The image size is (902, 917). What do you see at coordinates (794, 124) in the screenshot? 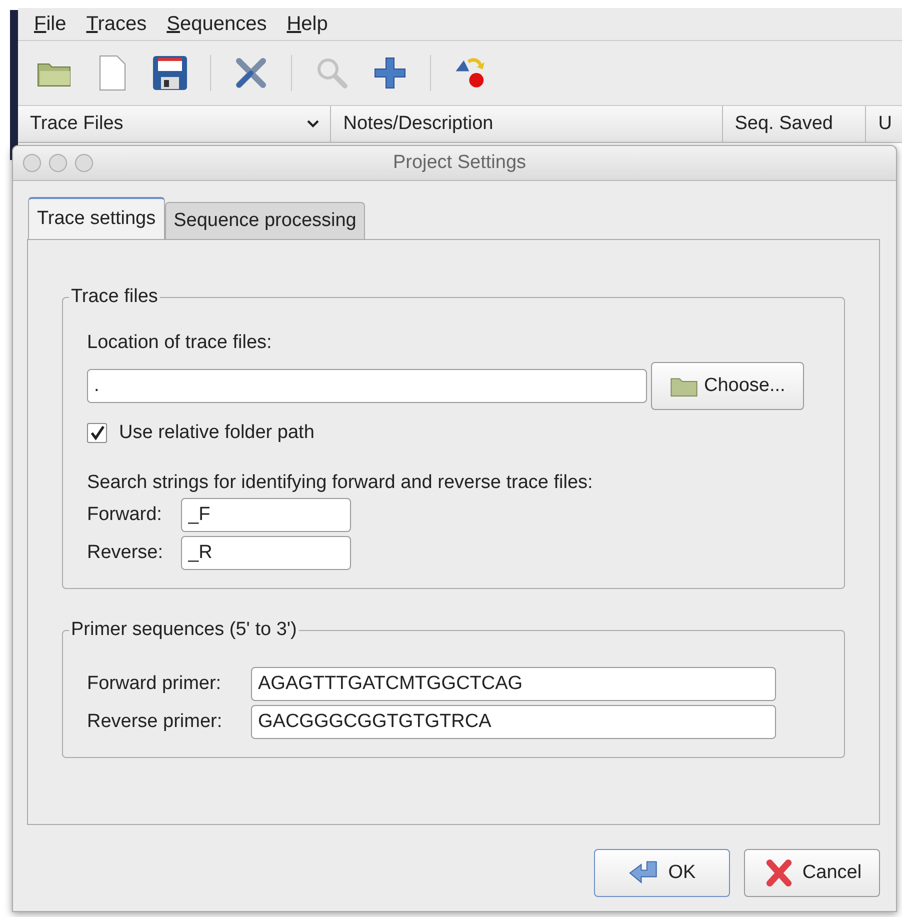
I see `column-header: Seq. Saved` at bounding box center [794, 124].